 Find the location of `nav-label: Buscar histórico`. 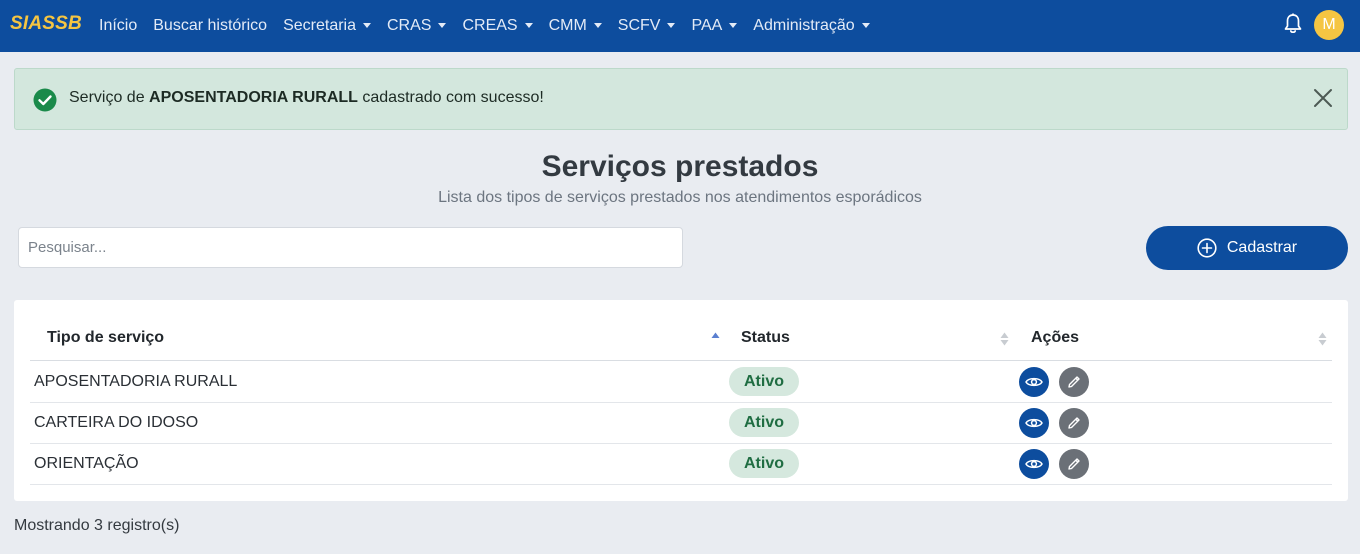

nav-label: Buscar histórico is located at coordinates (210, 25).